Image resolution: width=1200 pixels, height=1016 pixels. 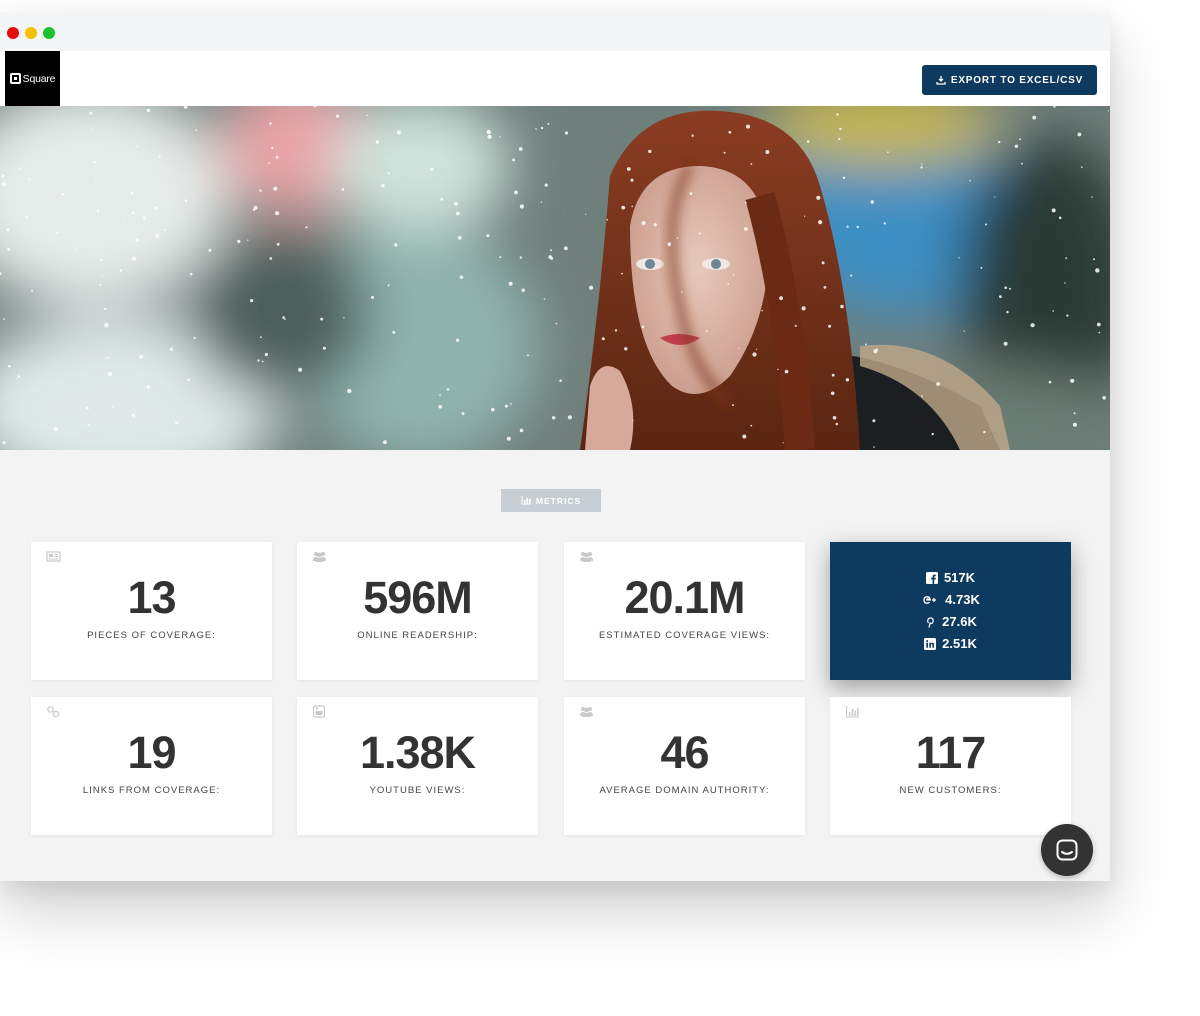 I want to click on metric-card-average-domain-authority: 46 AVERAGE DOMAIN AUTHORITY:, so click(x=684, y=766).